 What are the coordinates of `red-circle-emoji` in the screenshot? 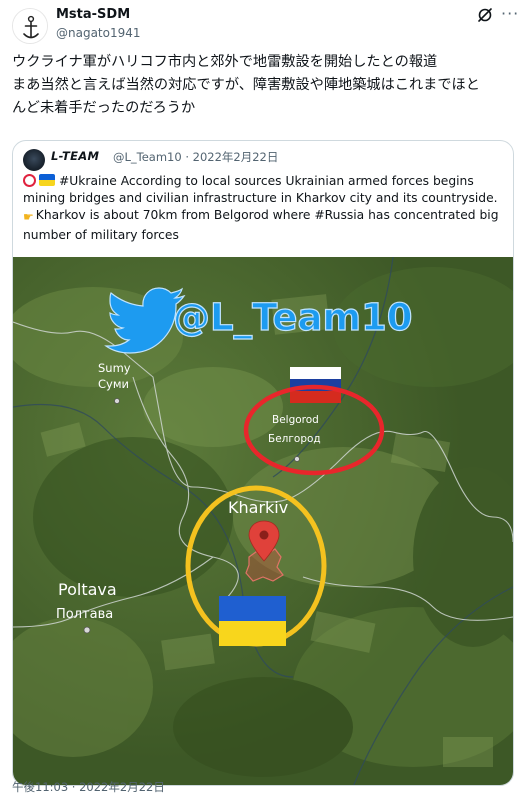 It's located at (29, 180).